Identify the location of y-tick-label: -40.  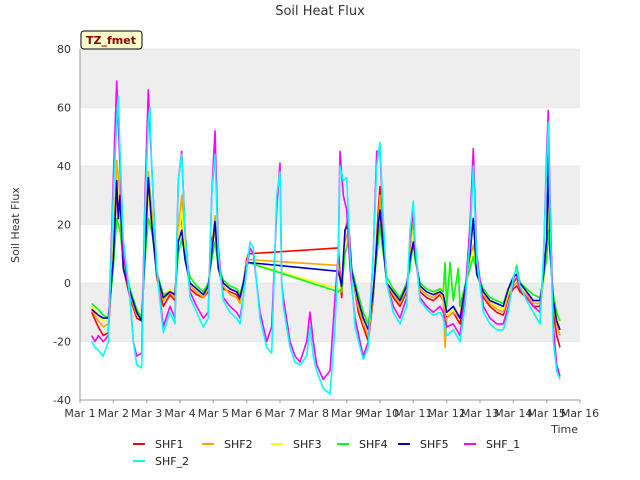
(62, 400).